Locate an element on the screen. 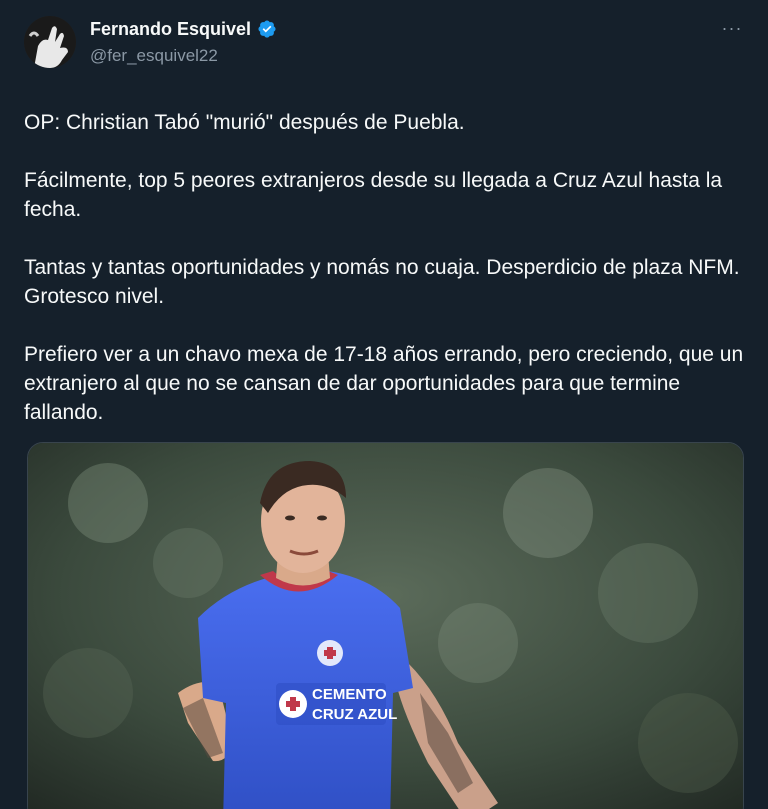 The width and height of the screenshot is (768, 809). author-info: Fernando Esquivel @fer_esquivel22 is located at coordinates (183, 42).